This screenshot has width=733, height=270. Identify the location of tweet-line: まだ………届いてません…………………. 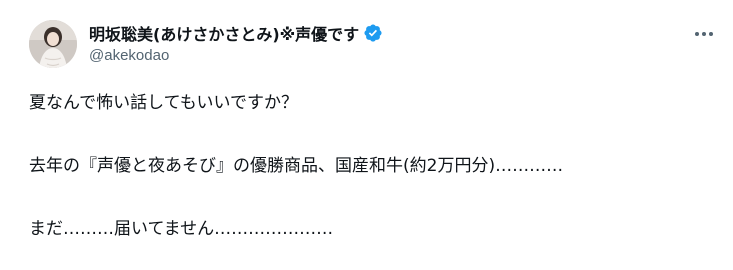
(181, 229).